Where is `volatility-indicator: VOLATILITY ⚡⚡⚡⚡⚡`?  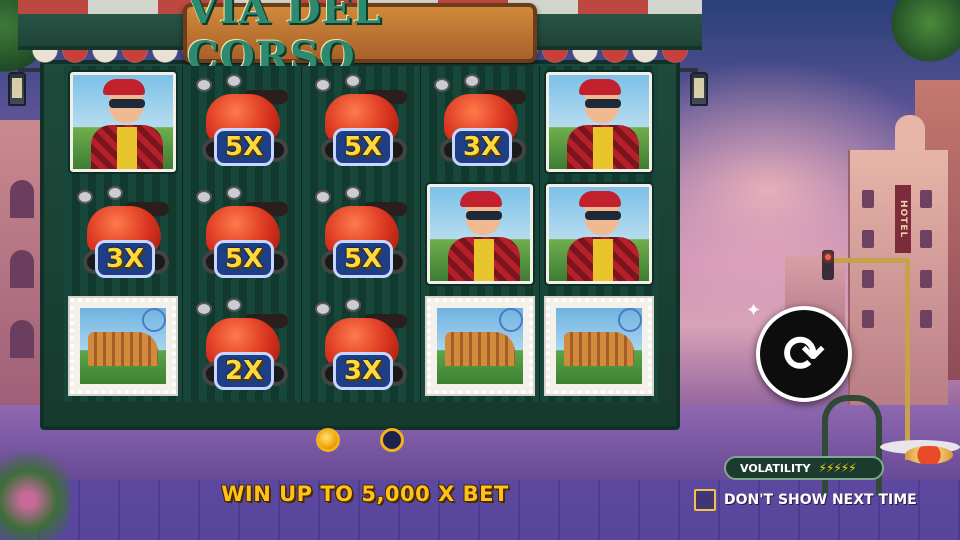
volatility-indicator: VOLATILITY ⚡⚡⚡⚡⚡ is located at coordinates (804, 468).